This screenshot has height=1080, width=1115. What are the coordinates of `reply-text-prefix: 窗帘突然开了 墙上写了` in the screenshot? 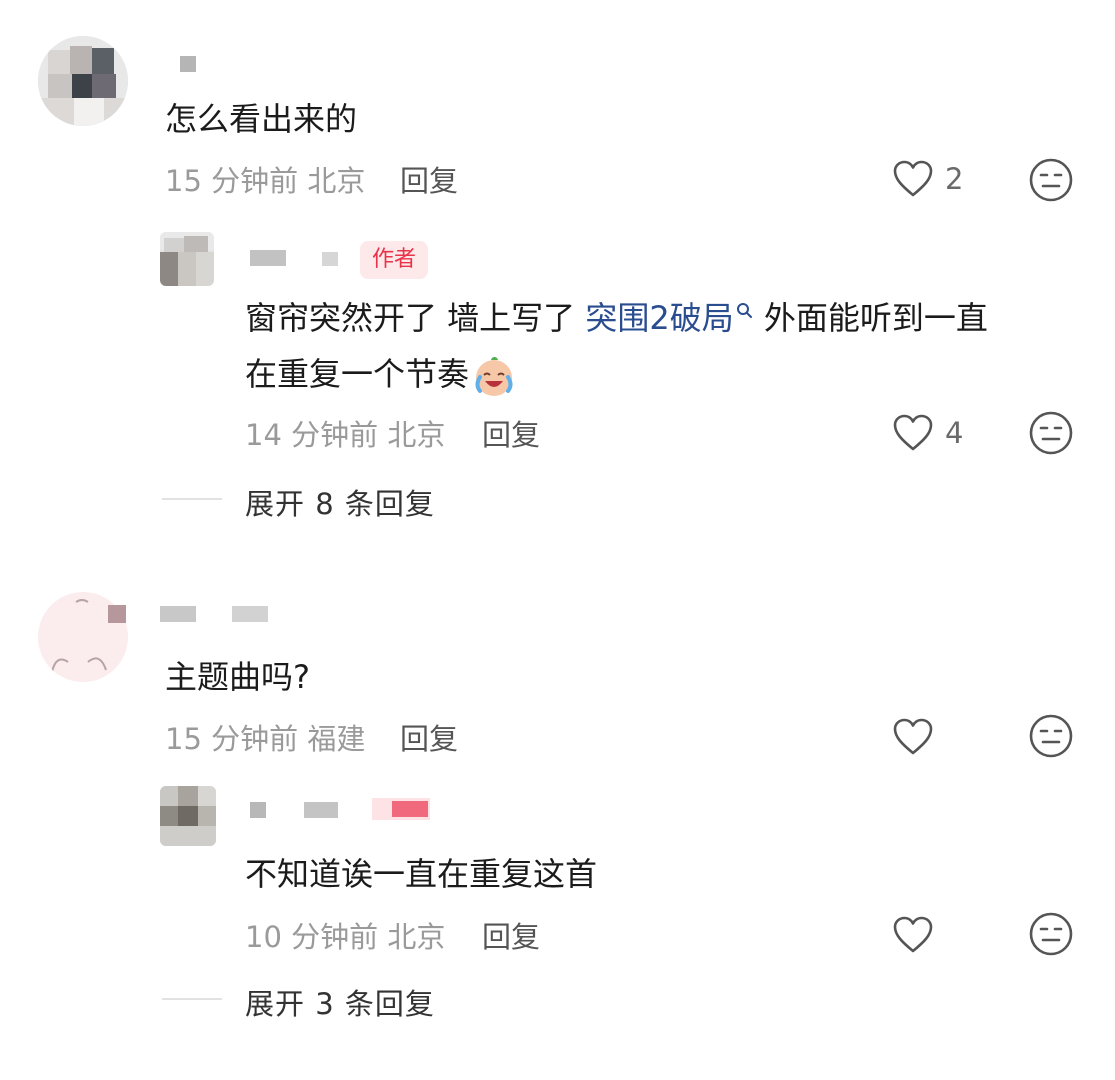 It's located at (415, 318).